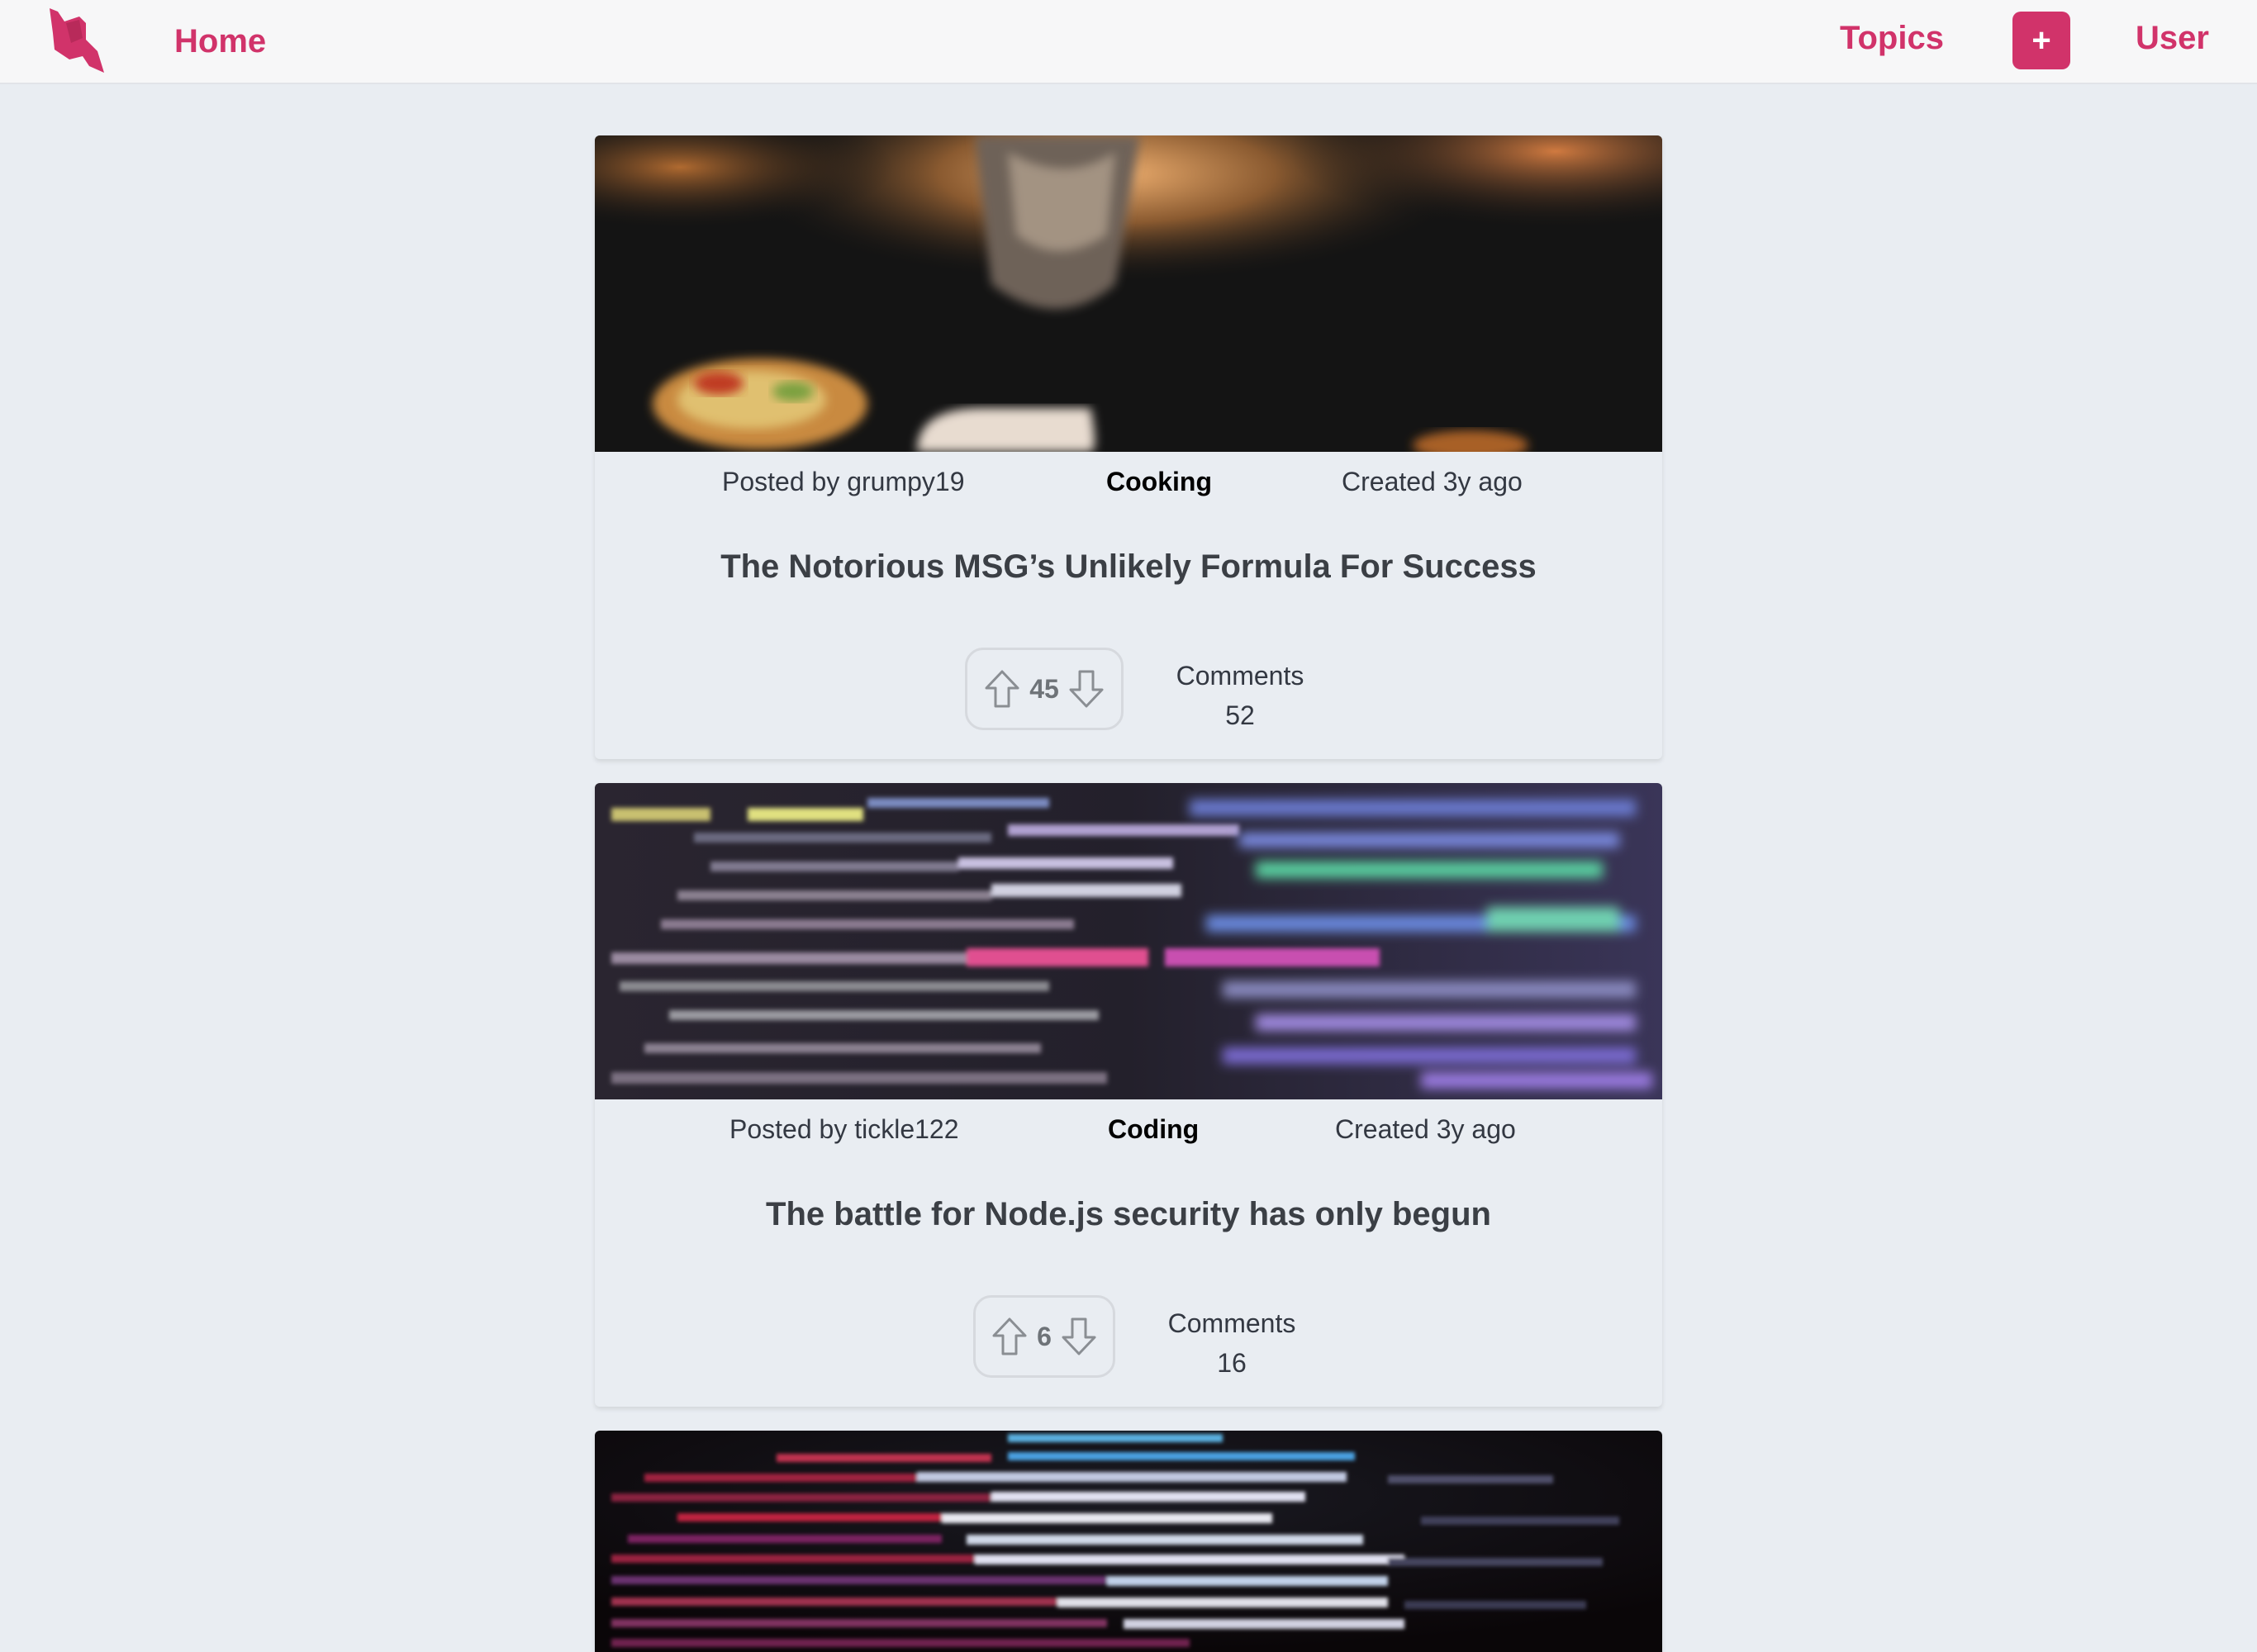  What do you see at coordinates (1240, 695) in the screenshot?
I see `comments-link: Comments 52` at bounding box center [1240, 695].